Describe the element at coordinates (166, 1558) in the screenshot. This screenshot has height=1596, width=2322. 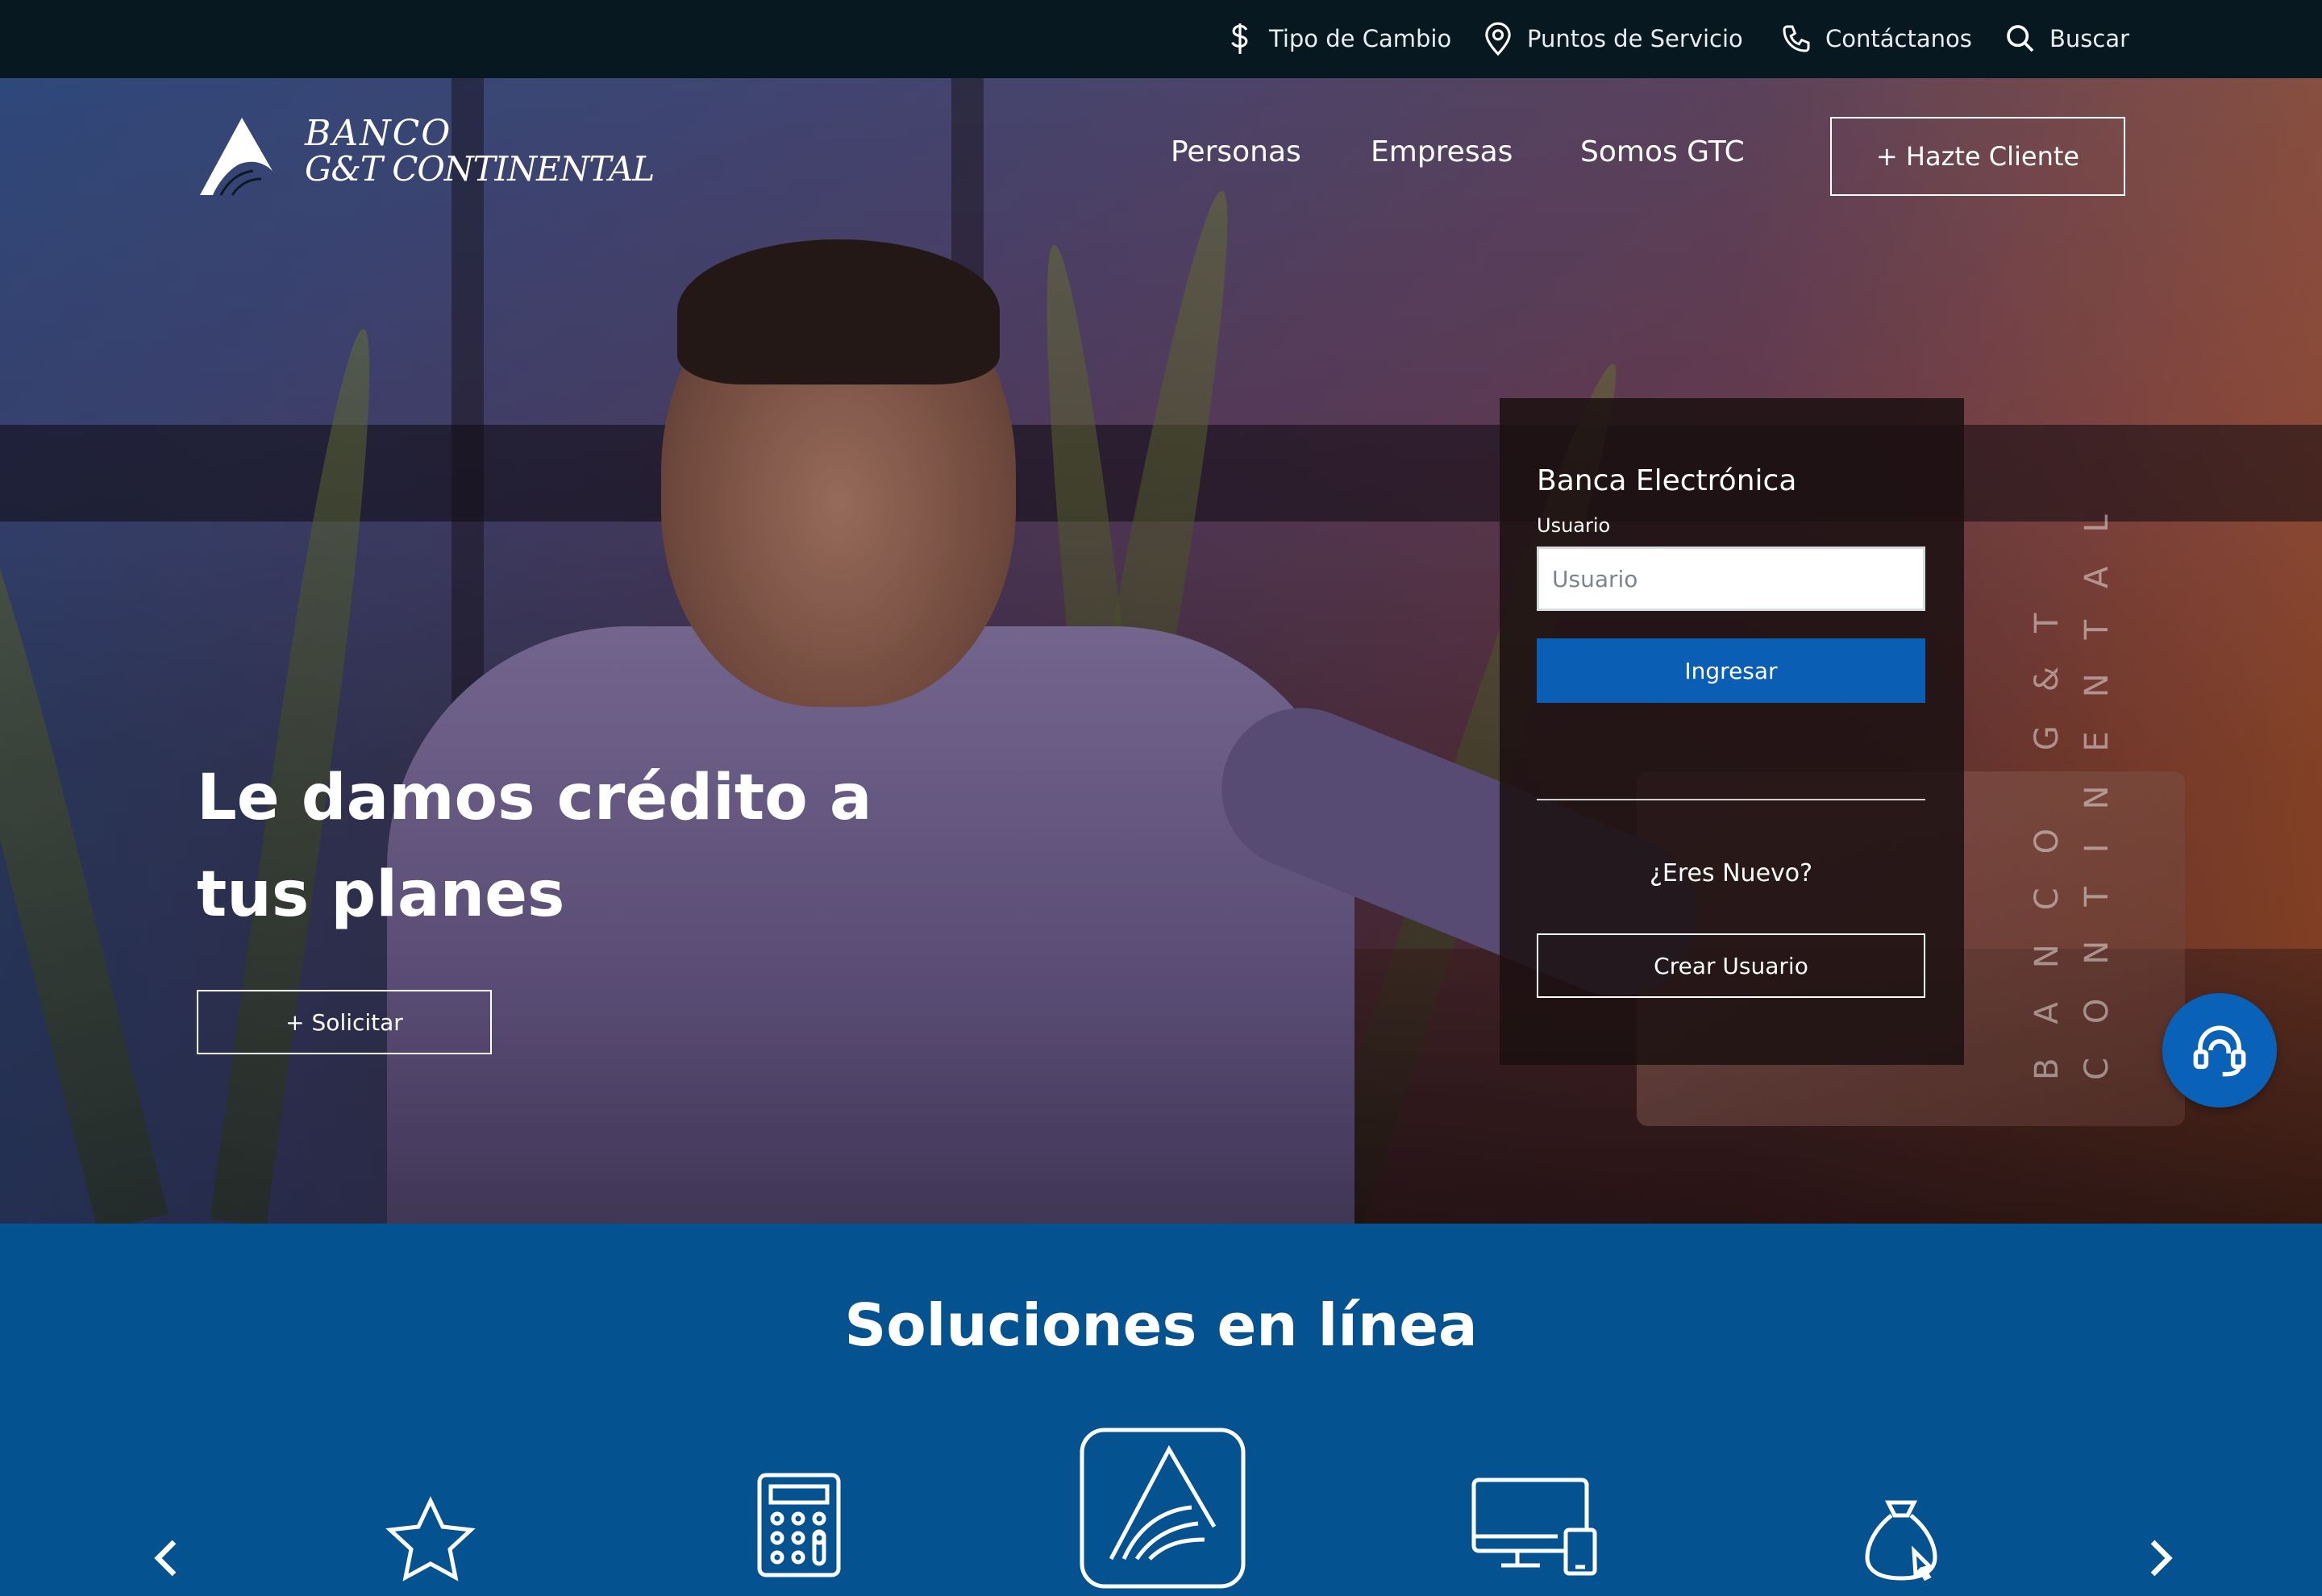
I see `chevron-left-icon` at that location.